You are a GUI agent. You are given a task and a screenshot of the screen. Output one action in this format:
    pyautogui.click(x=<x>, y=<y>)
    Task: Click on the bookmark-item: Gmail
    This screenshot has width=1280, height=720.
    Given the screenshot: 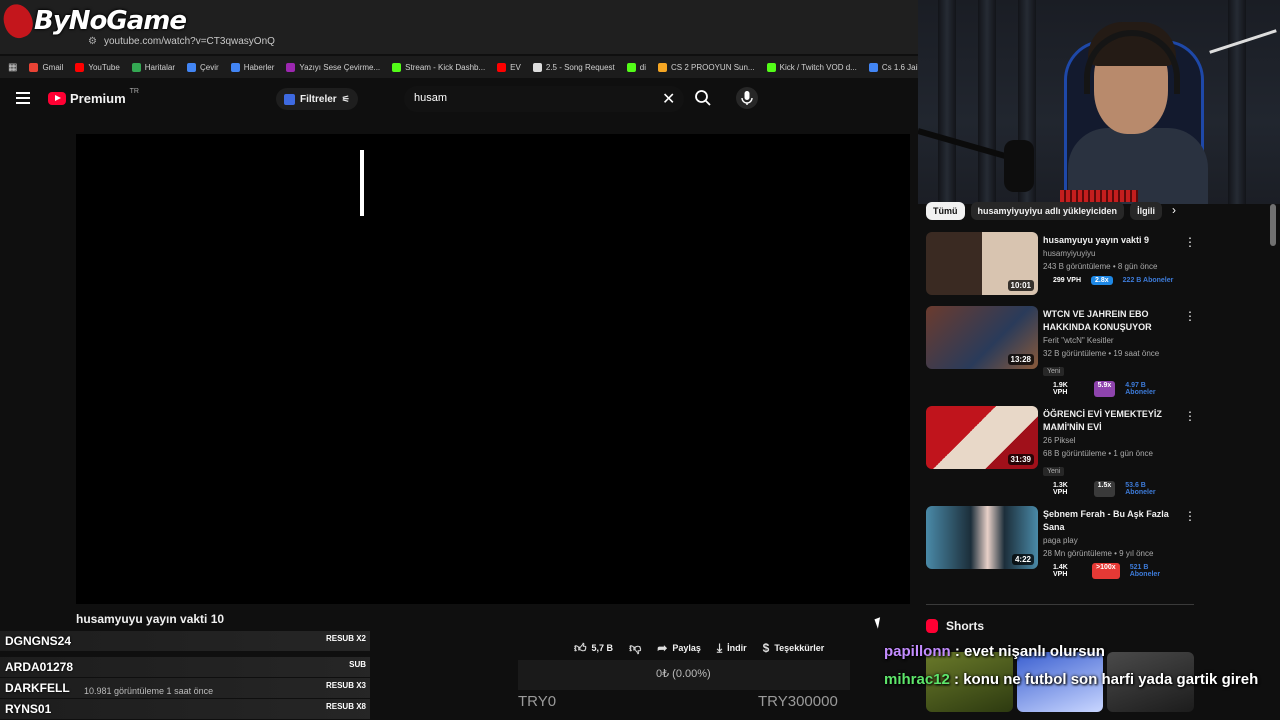 What is the action you would take?
    pyautogui.click(x=46, y=67)
    